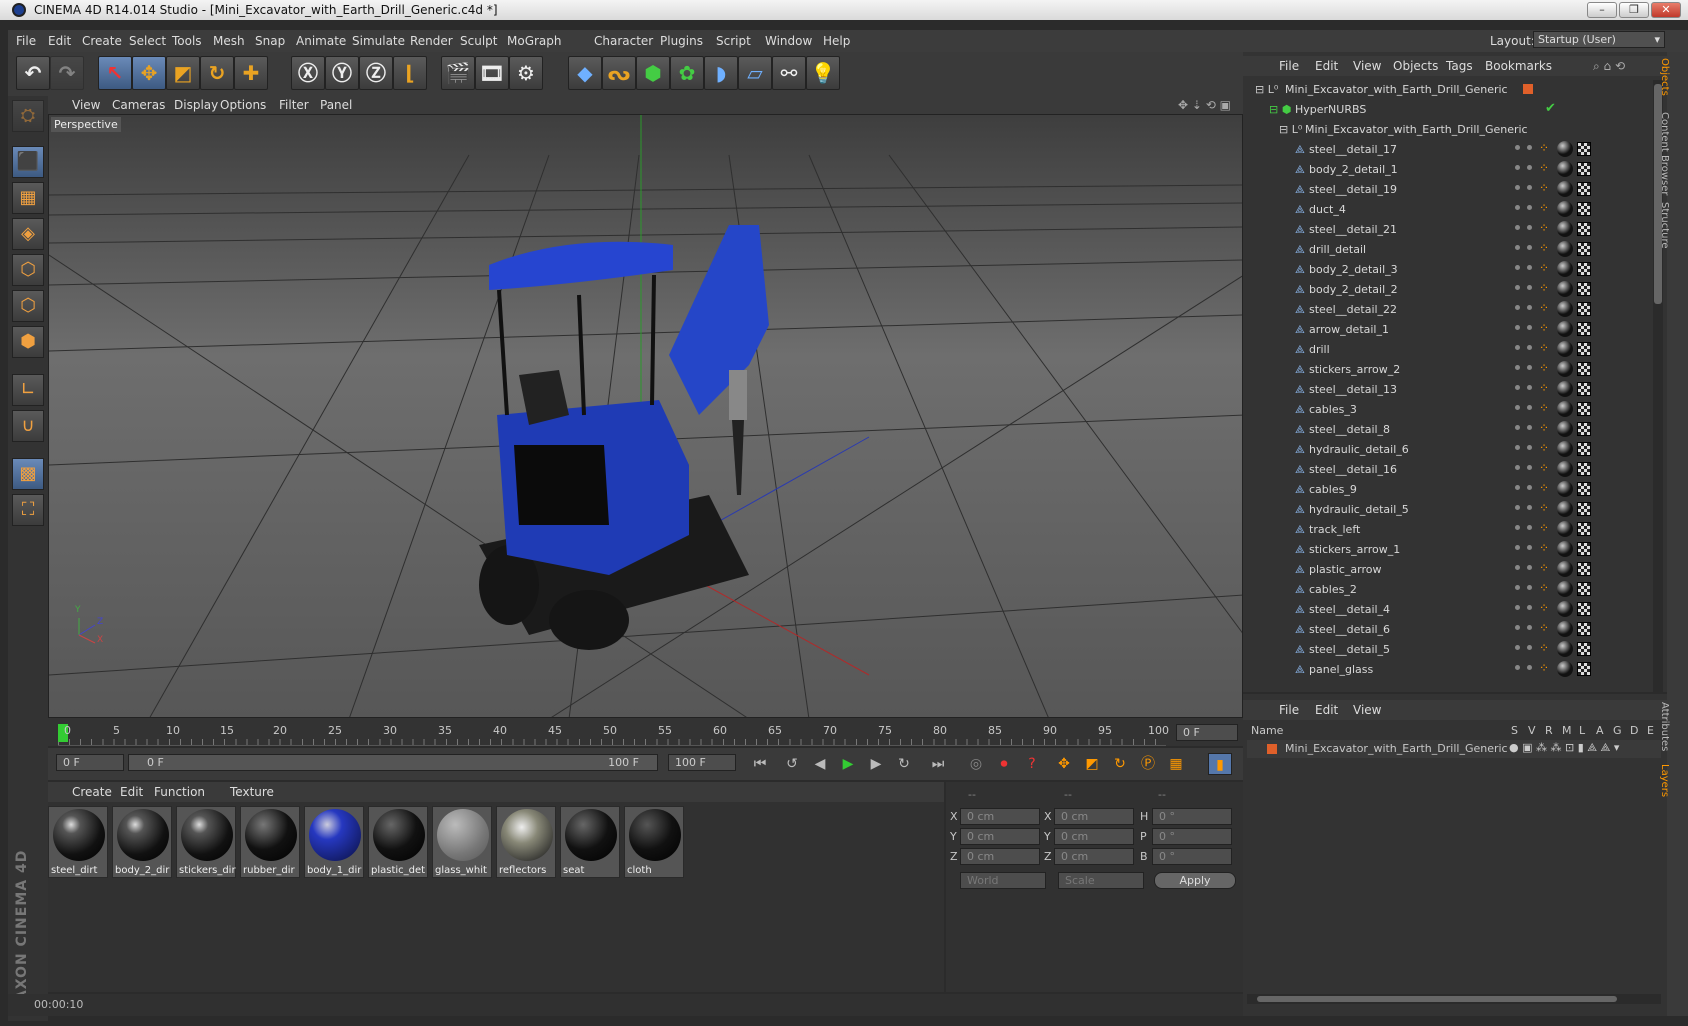  Describe the element at coordinates (142, 842) in the screenshot. I see `material-swatch: body_2_dir` at that location.